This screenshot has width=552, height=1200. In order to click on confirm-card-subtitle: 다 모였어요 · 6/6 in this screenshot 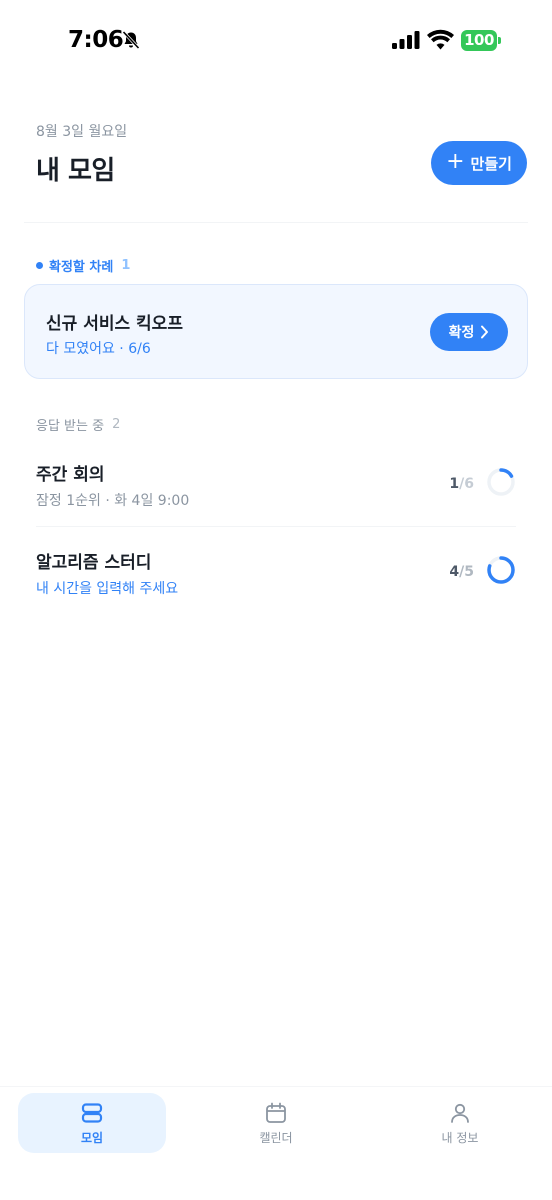, I will do `click(98, 349)`.